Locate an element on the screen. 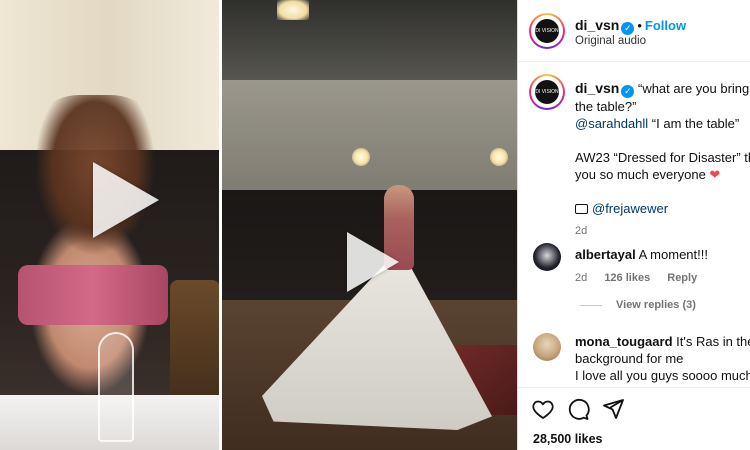  comment-meta: 2d 126 likes Reply is located at coordinates (662, 278).